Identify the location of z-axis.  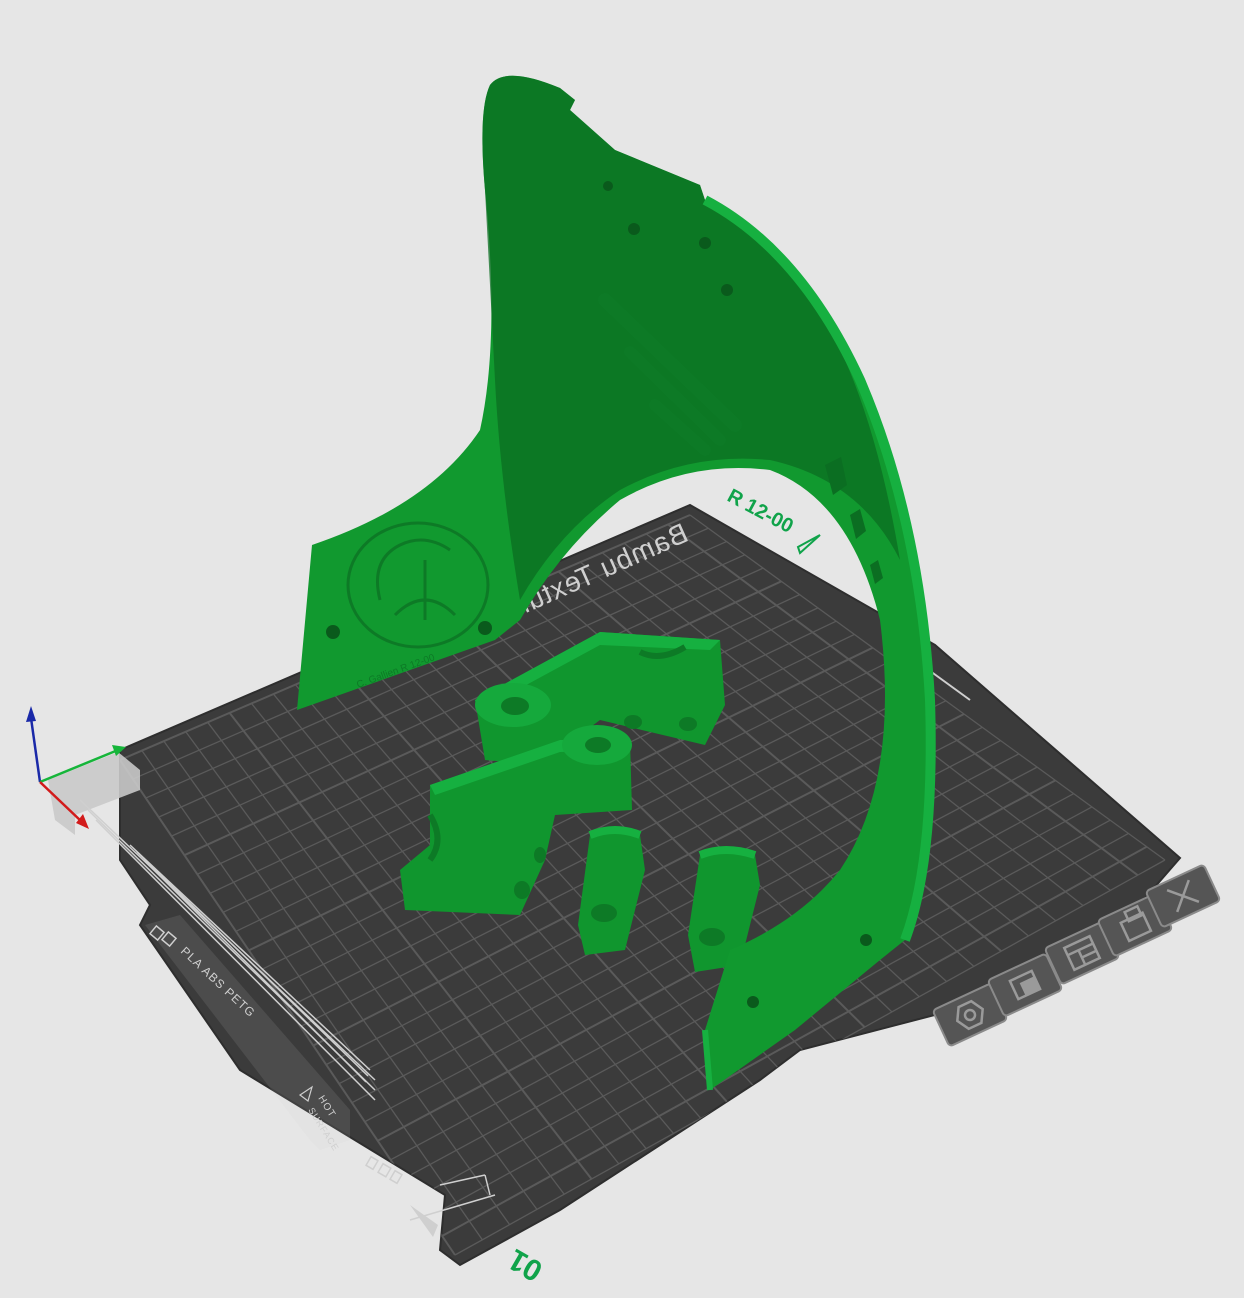
(35, 750).